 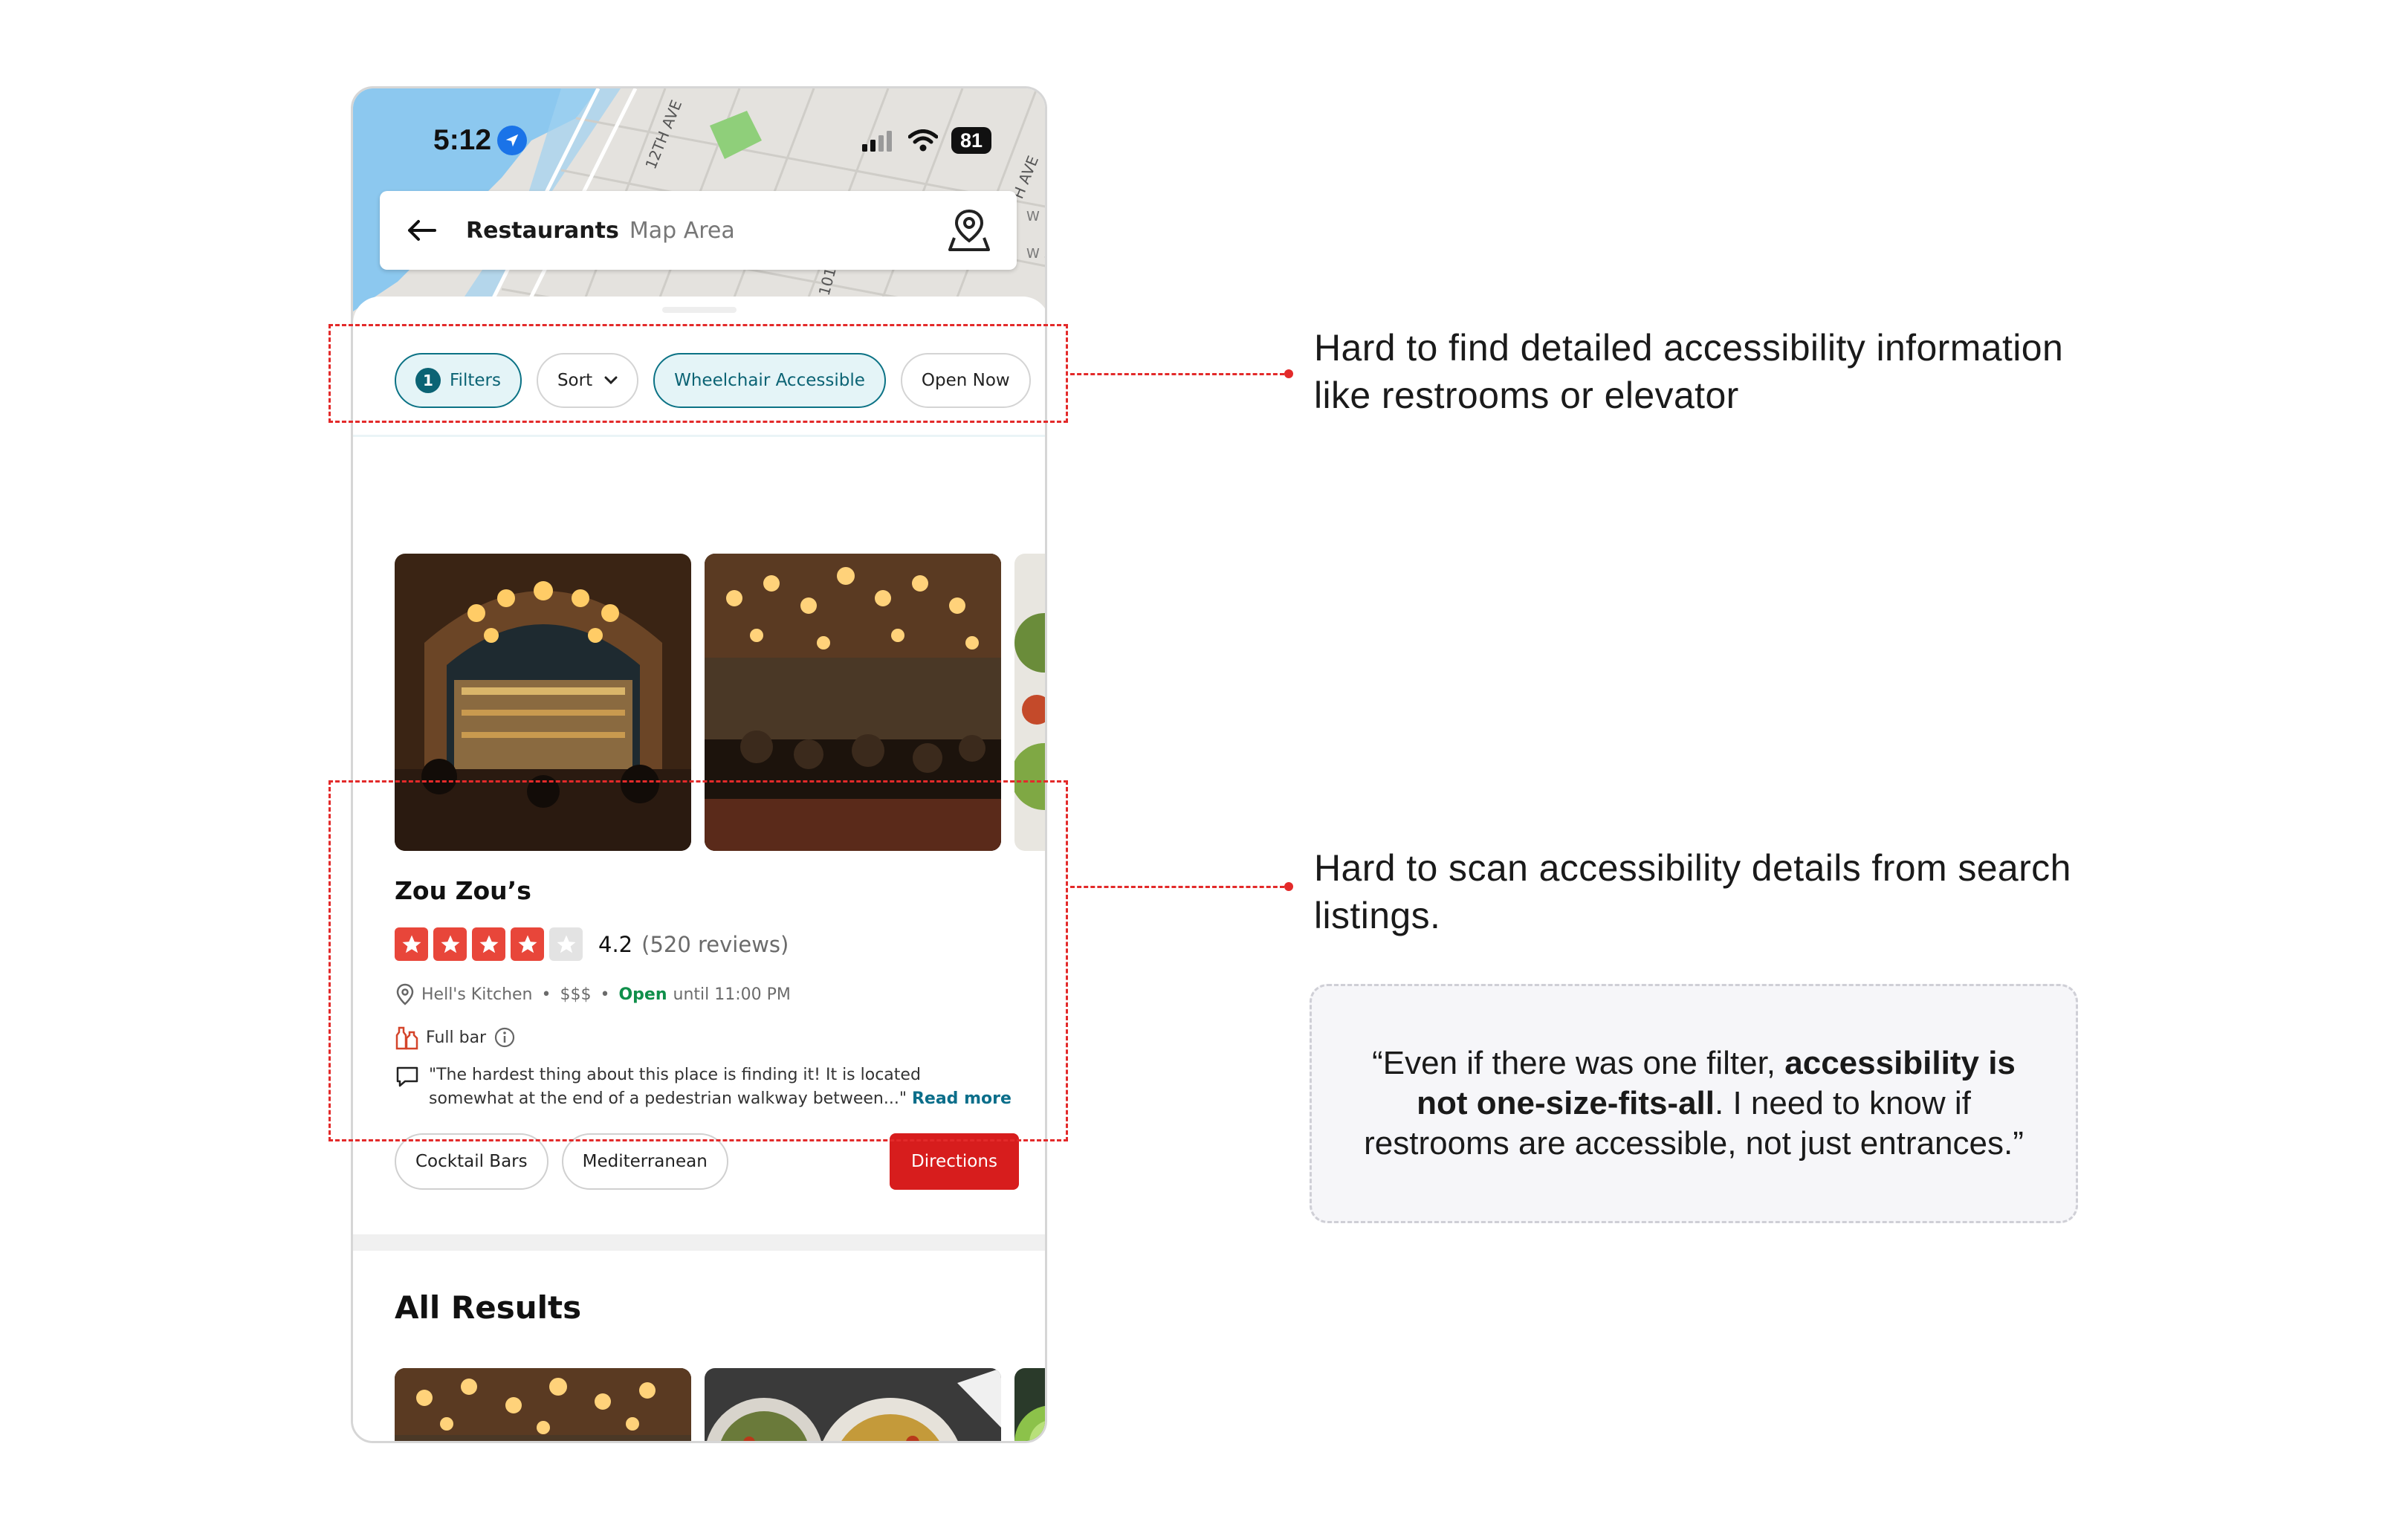 What do you see at coordinates (1579, 1063) in the screenshot?
I see `quote-text: “Even if there was one filter,` at bounding box center [1579, 1063].